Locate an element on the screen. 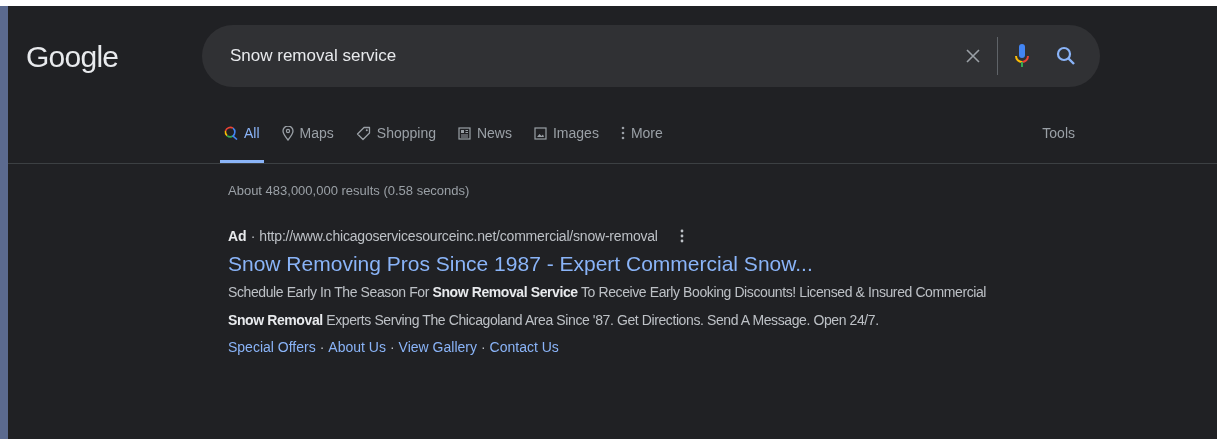  ad-url: http://www.chicagoservicesourceinc.net/commercial/snow-removal is located at coordinates (458, 236).